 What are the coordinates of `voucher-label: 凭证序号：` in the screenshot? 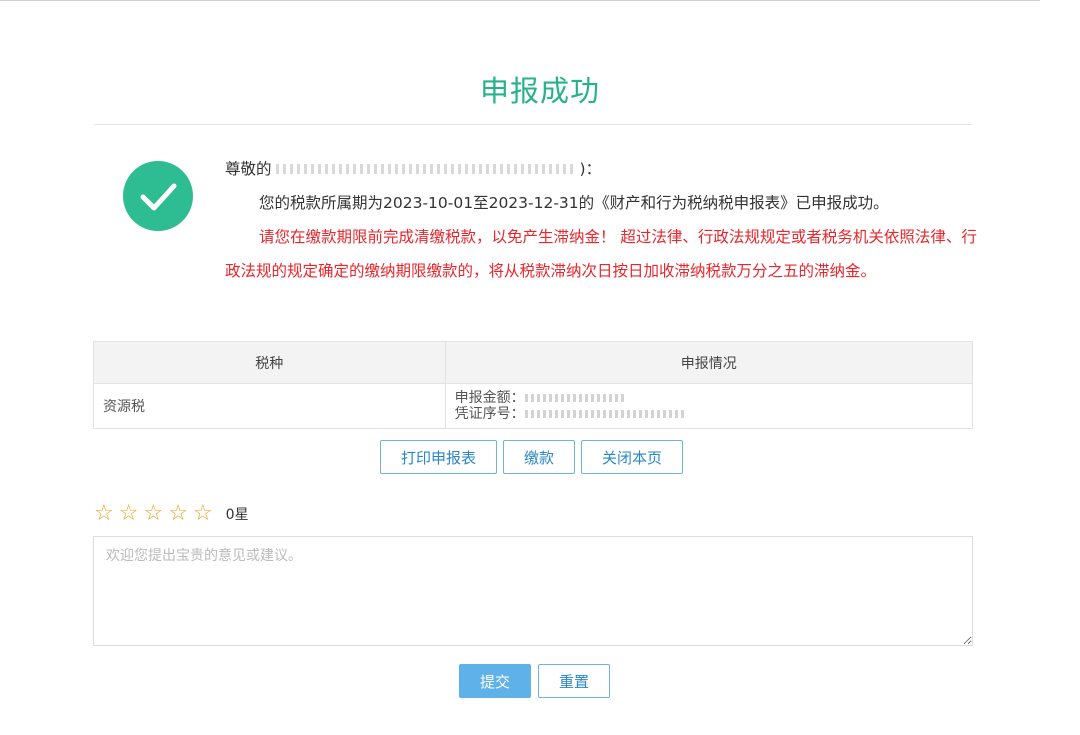 It's located at (489, 414).